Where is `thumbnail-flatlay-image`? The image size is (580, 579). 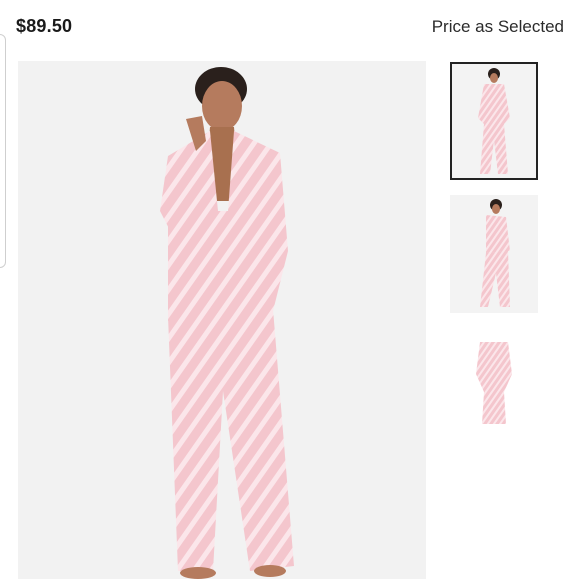 thumbnail-flatlay-image is located at coordinates (494, 387).